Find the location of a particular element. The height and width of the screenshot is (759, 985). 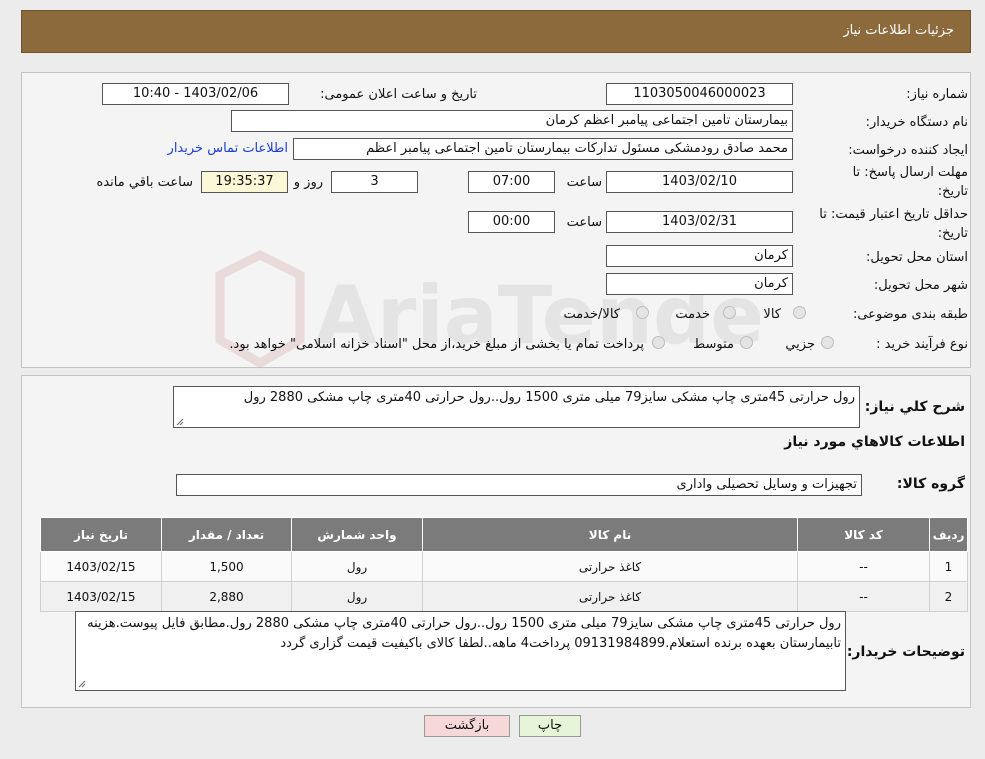

page-header: جزئیات اطلاعات نیاز is located at coordinates (496, 31).